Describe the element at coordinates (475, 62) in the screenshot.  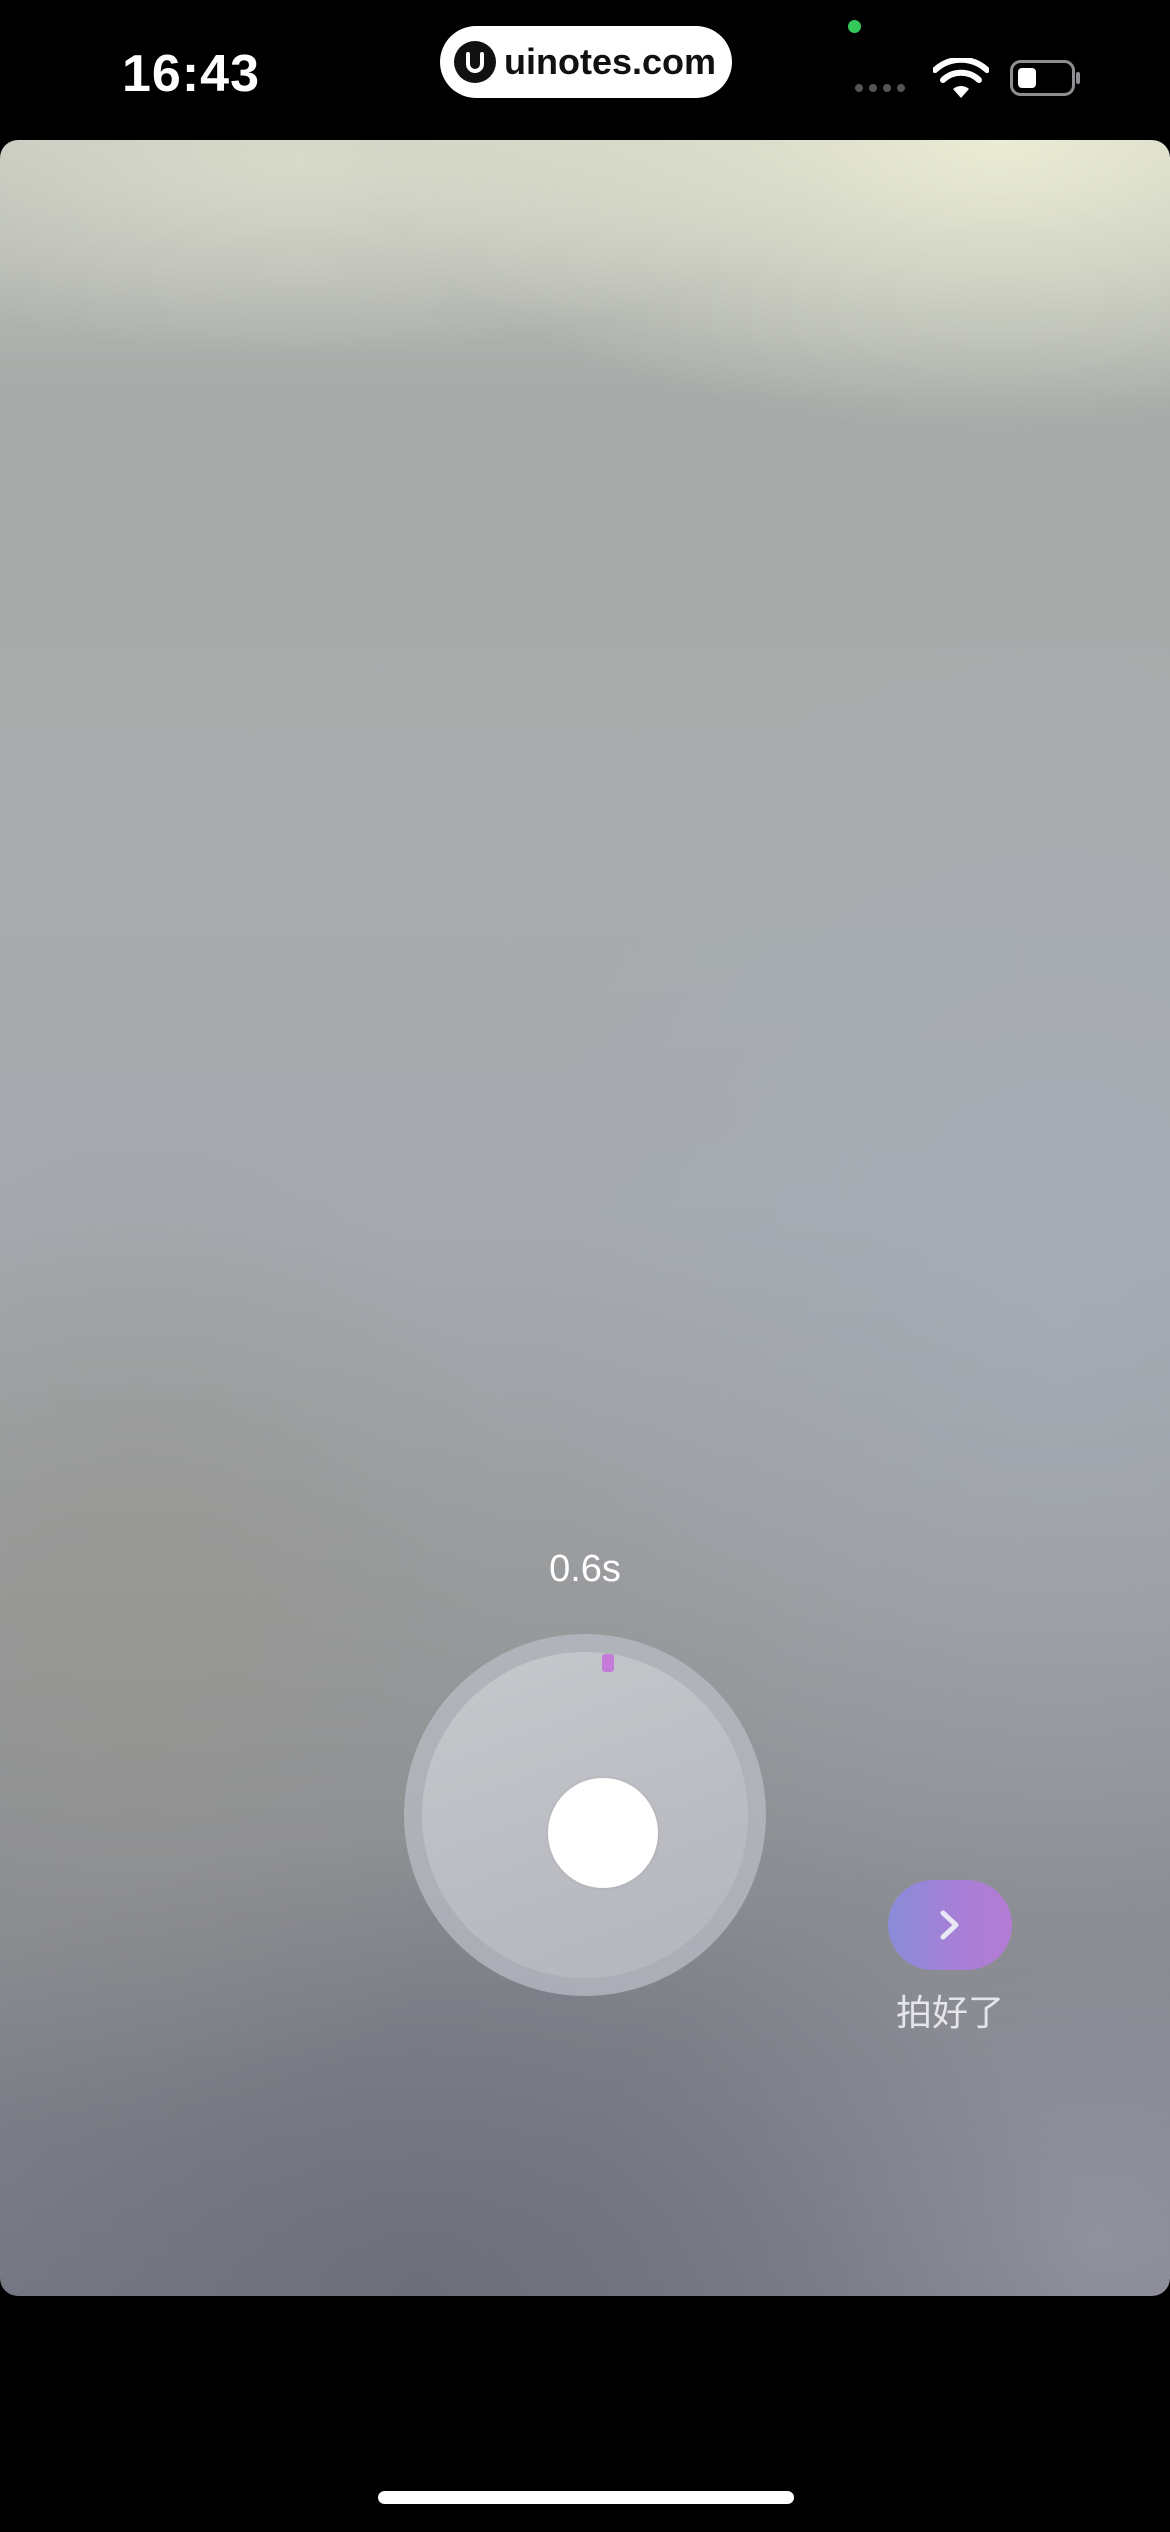
I see `watermark-logo-icon` at that location.